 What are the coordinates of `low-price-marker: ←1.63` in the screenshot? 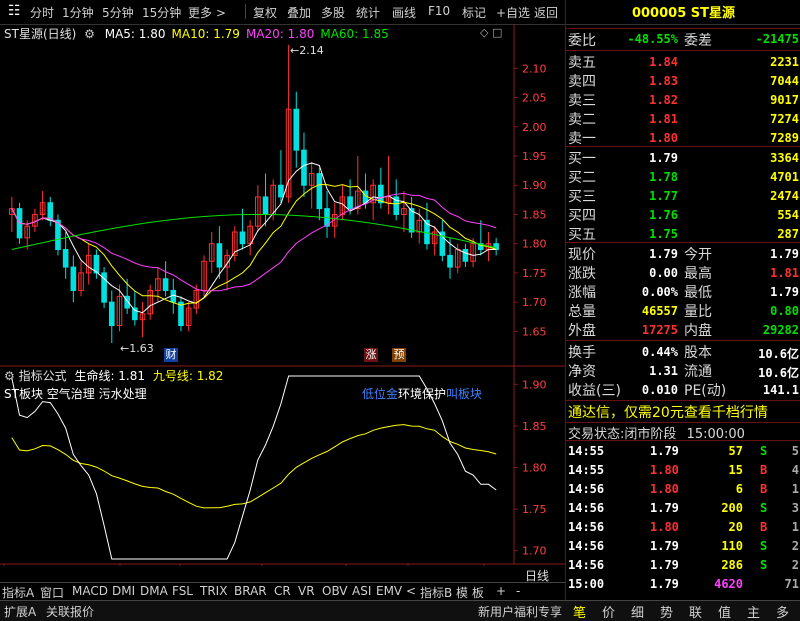 It's located at (137, 348).